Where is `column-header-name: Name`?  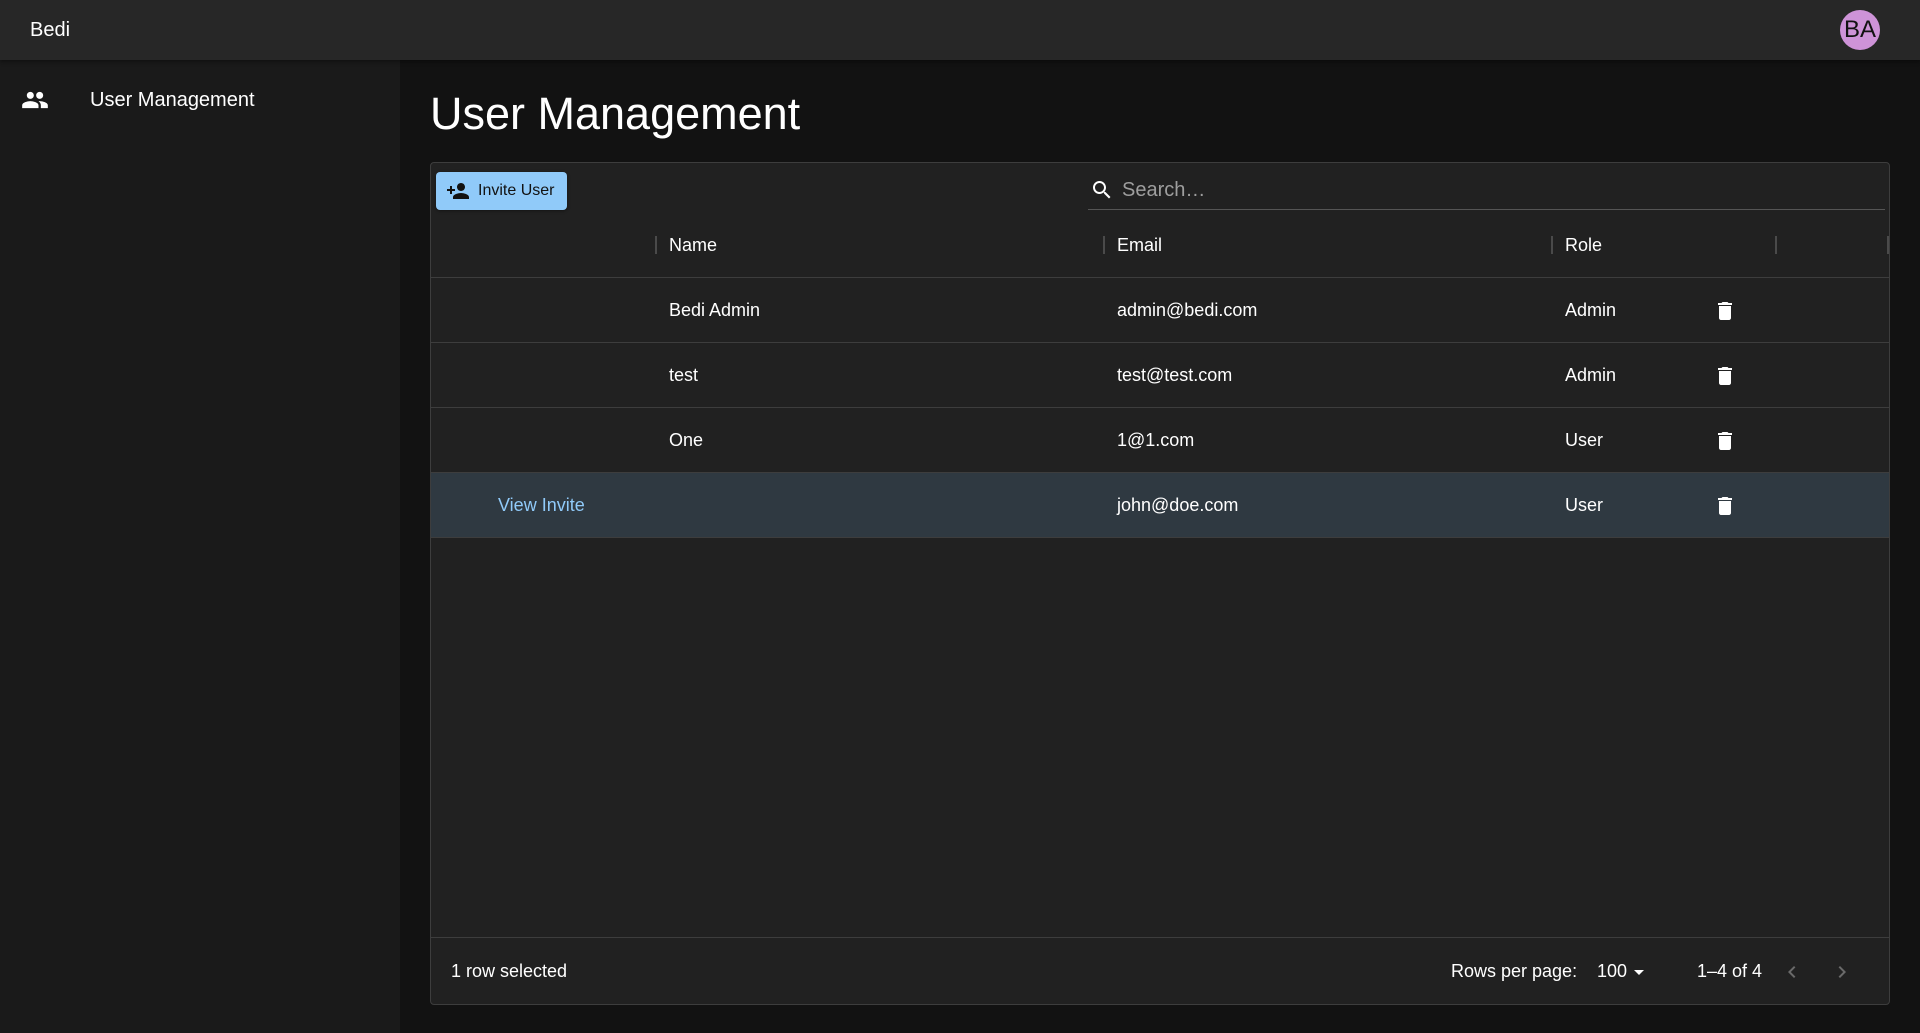
column-header-name: Name is located at coordinates (693, 245).